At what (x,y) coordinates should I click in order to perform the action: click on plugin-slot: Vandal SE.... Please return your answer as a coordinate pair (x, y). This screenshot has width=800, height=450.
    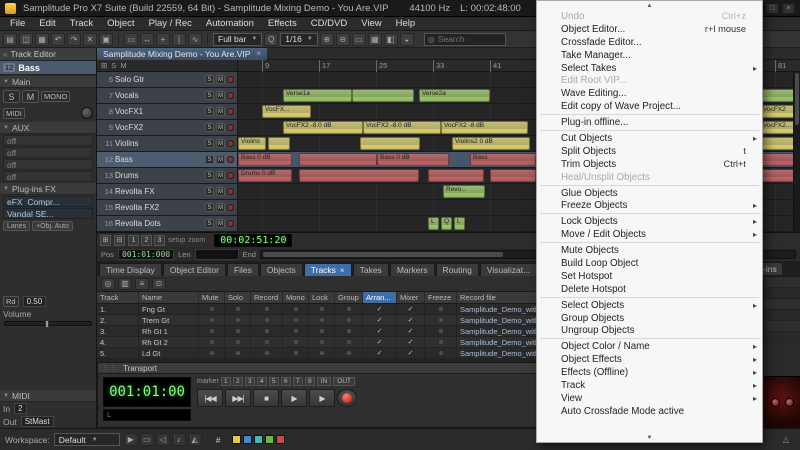
    Looking at the image, I should click on (48, 213).